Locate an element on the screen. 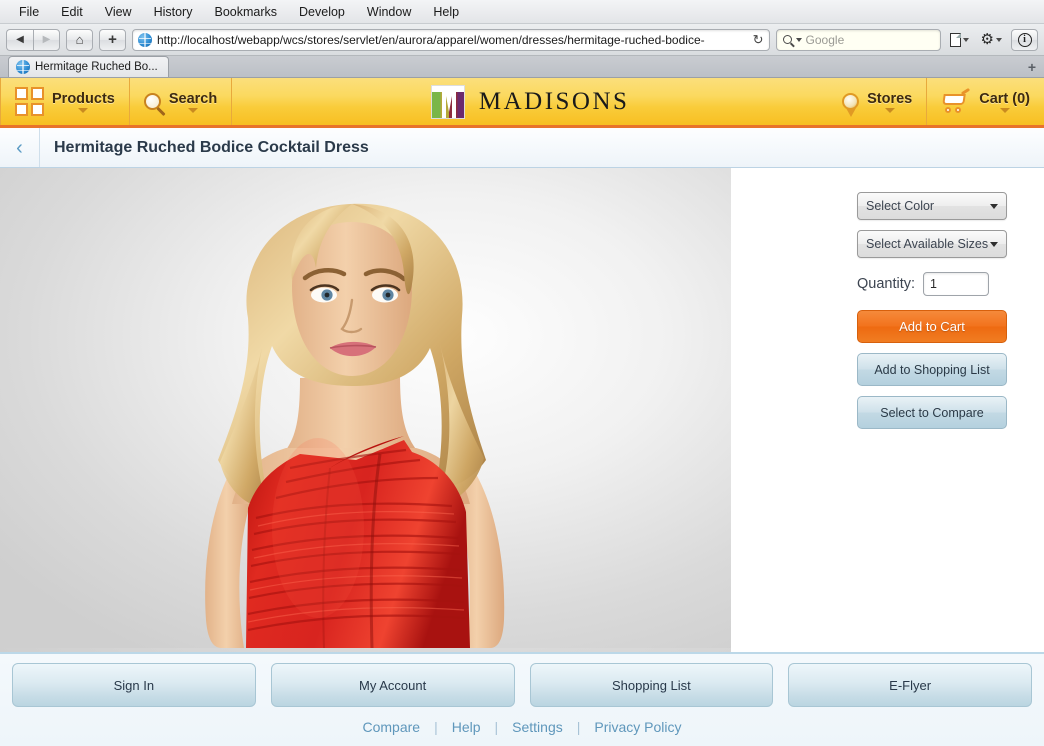 This screenshot has width=1044, height=746. forward-arrow-icon: ▶ is located at coordinates (46, 39).